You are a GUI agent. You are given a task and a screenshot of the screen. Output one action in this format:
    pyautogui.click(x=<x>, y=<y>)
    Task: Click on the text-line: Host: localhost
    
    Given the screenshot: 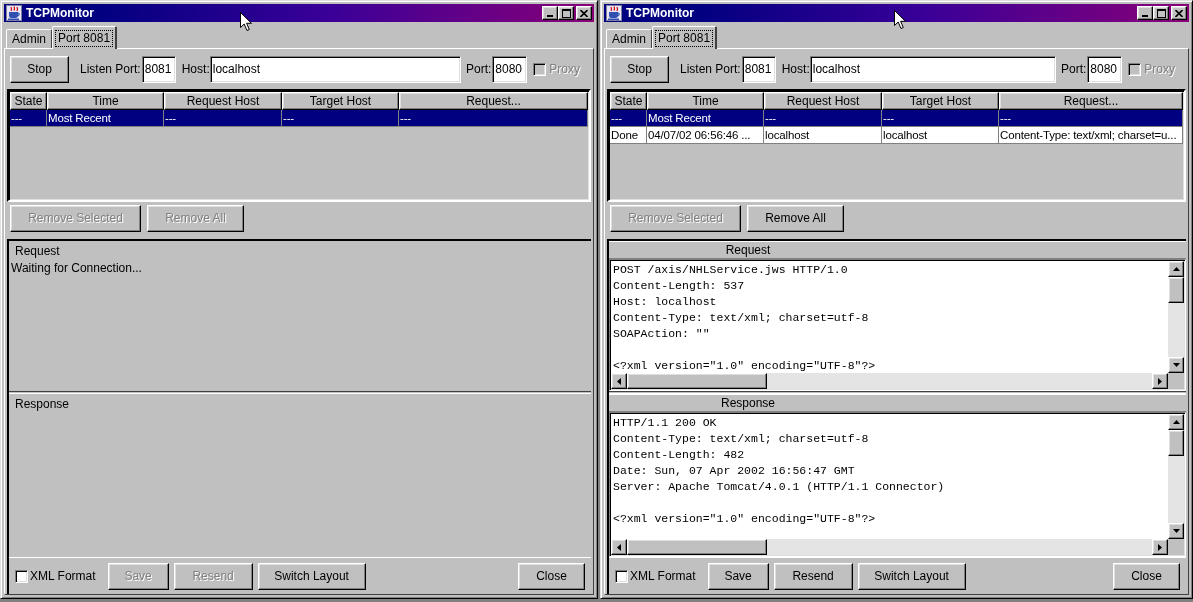 What is the action you would take?
    pyautogui.click(x=665, y=302)
    